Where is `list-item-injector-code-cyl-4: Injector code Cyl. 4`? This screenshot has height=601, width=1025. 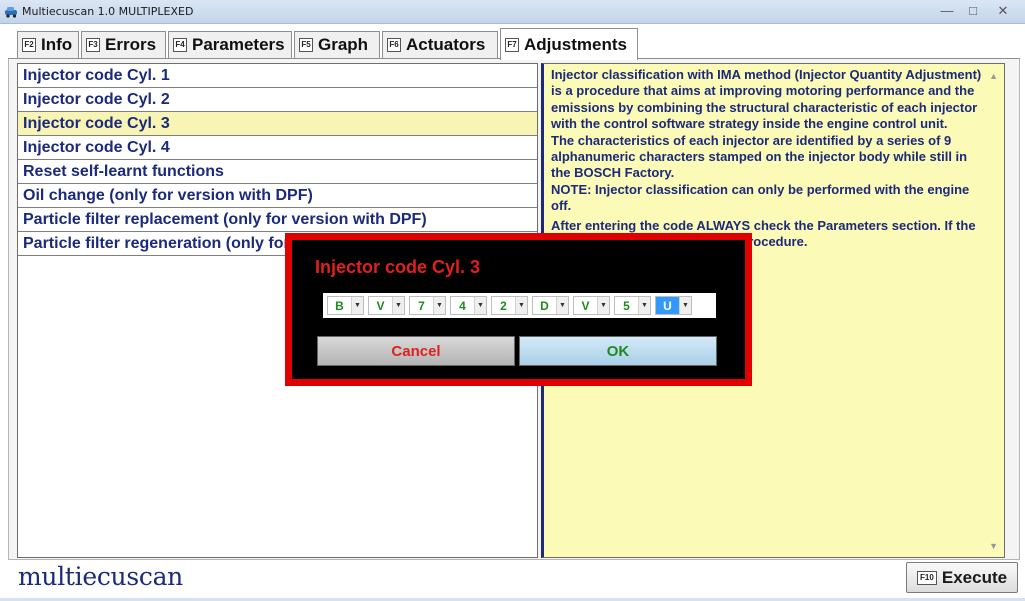 list-item-injector-code-cyl-4: Injector code Cyl. 4 is located at coordinates (277, 148).